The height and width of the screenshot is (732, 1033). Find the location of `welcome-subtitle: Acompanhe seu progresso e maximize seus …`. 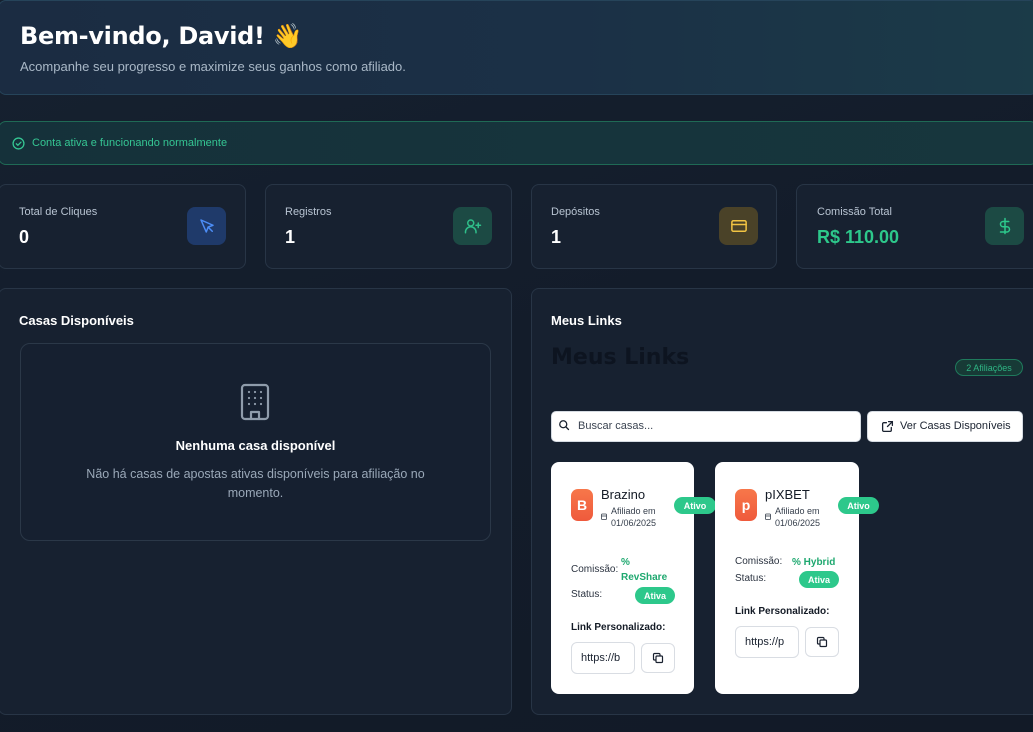

welcome-subtitle: Acompanhe seu progresso e maximize seus … is located at coordinates (213, 66).